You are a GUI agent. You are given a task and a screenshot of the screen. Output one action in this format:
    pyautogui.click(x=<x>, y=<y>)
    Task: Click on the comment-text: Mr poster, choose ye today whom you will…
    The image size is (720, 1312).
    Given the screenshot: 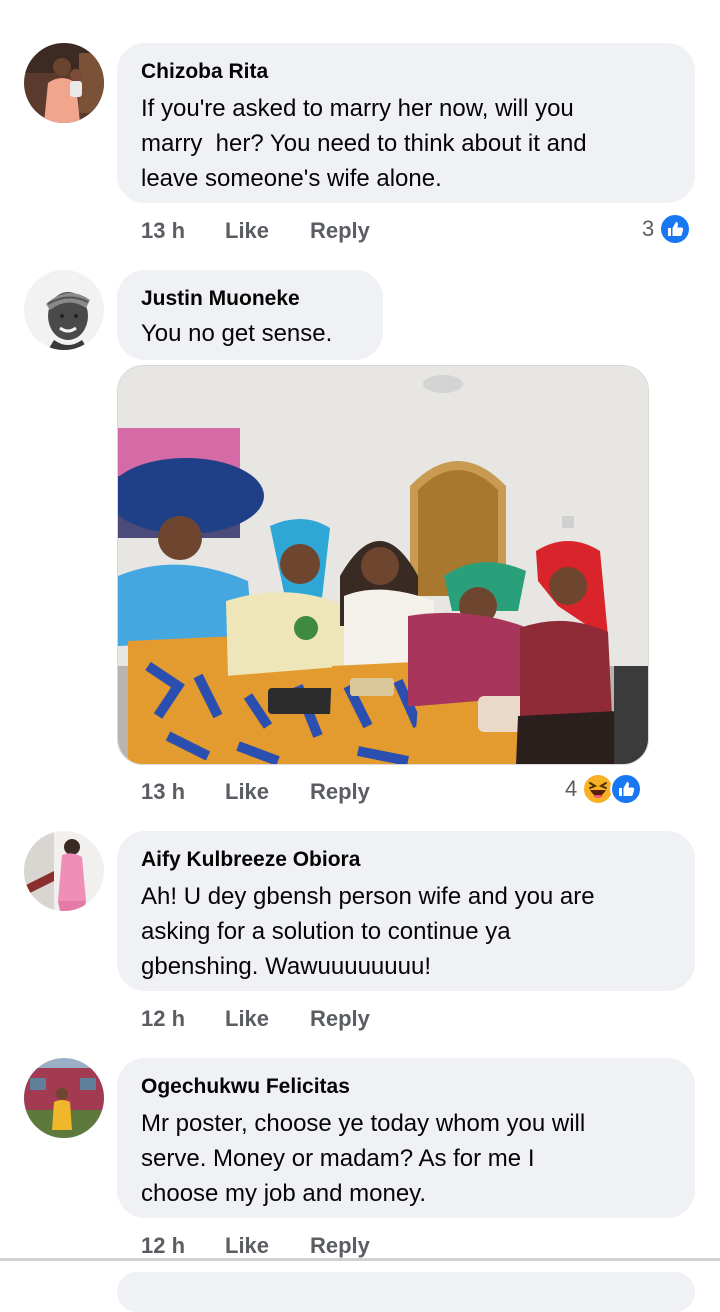 What is the action you would take?
    pyautogui.click(x=363, y=1158)
    